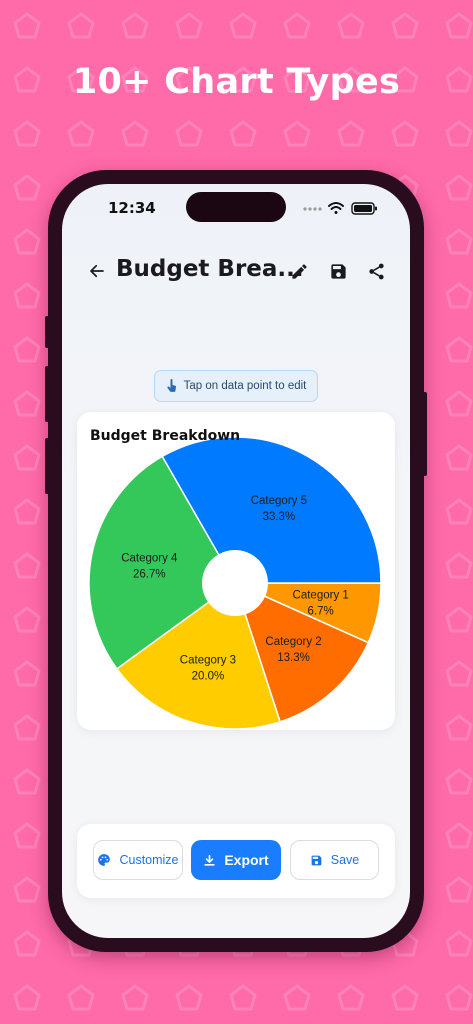  Describe the element at coordinates (321, 611) in the screenshot. I see `slice-value-1: 6.7%` at that location.